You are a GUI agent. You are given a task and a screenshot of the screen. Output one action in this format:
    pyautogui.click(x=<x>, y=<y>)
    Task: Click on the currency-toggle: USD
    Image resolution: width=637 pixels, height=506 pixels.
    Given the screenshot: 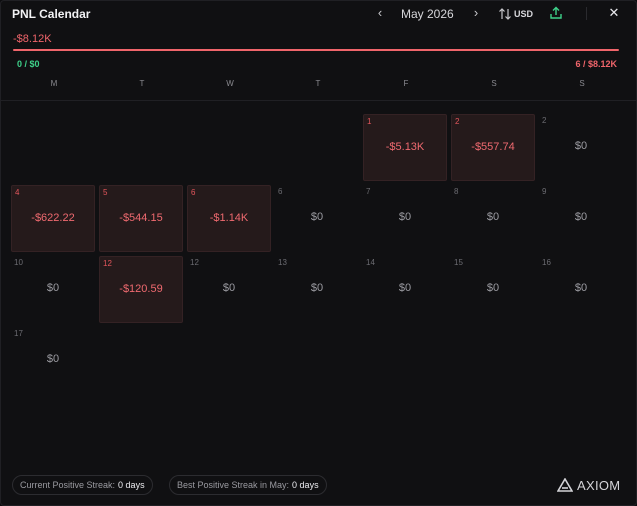 What is the action you would take?
    pyautogui.click(x=515, y=14)
    